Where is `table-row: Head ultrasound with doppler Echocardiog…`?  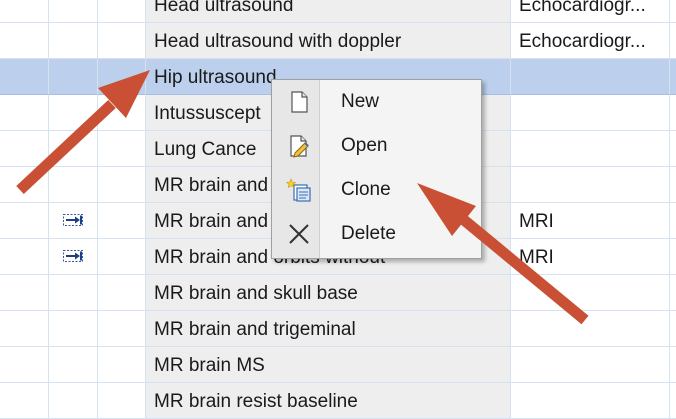
table-row: Head ultrasound with doppler Echocardiog… is located at coordinates (338, 41).